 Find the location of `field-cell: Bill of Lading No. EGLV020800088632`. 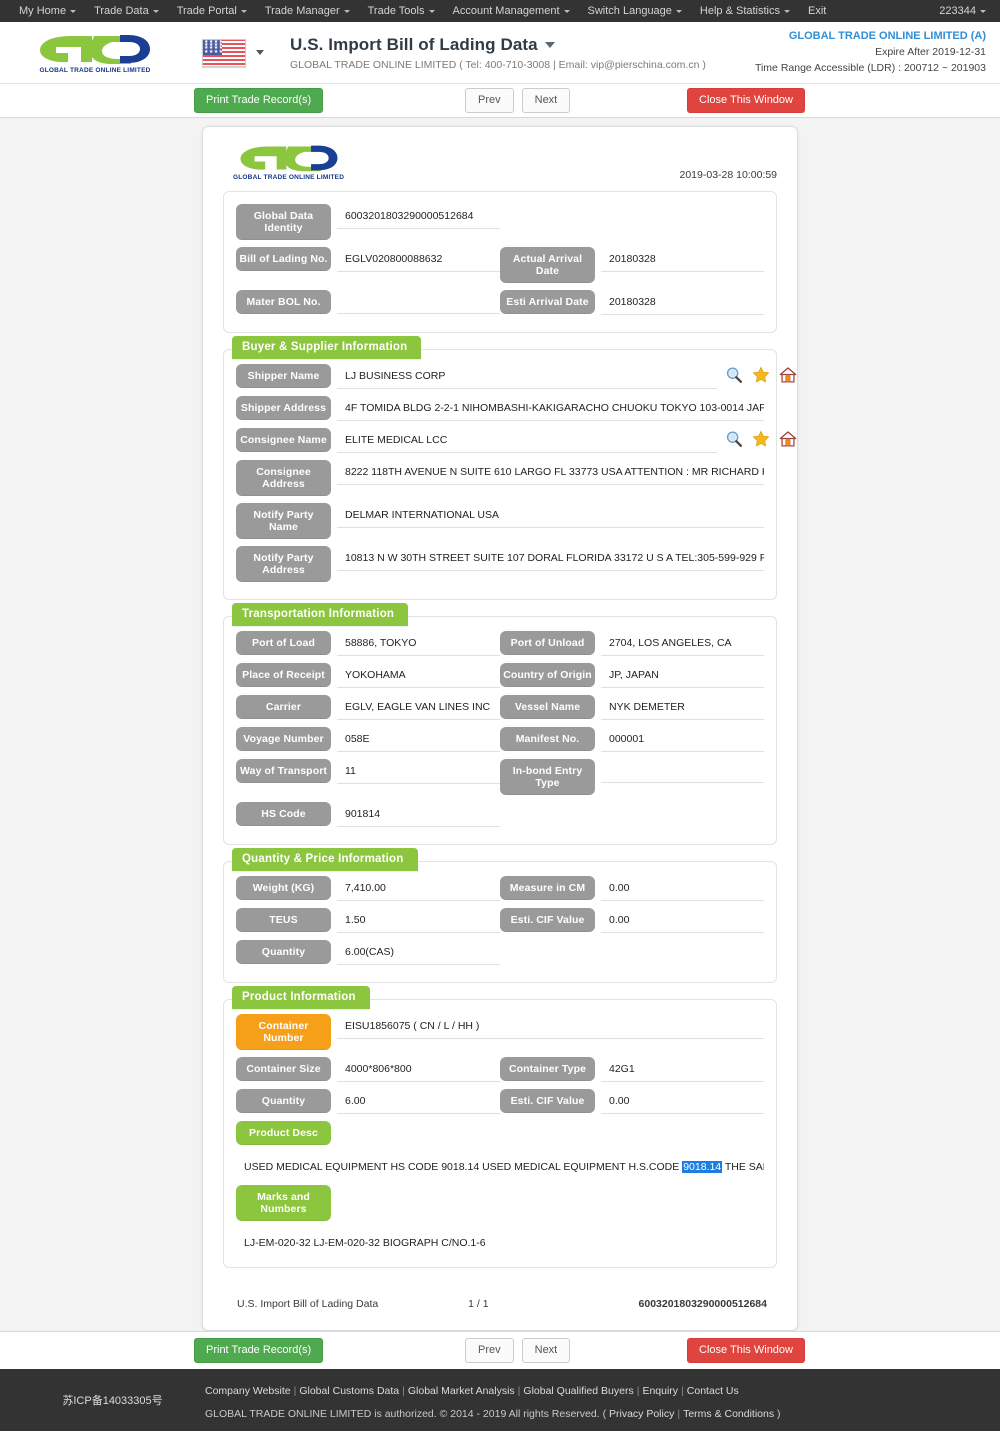

field-cell: Bill of Lading No. EGLV020800088632 is located at coordinates (368, 259).